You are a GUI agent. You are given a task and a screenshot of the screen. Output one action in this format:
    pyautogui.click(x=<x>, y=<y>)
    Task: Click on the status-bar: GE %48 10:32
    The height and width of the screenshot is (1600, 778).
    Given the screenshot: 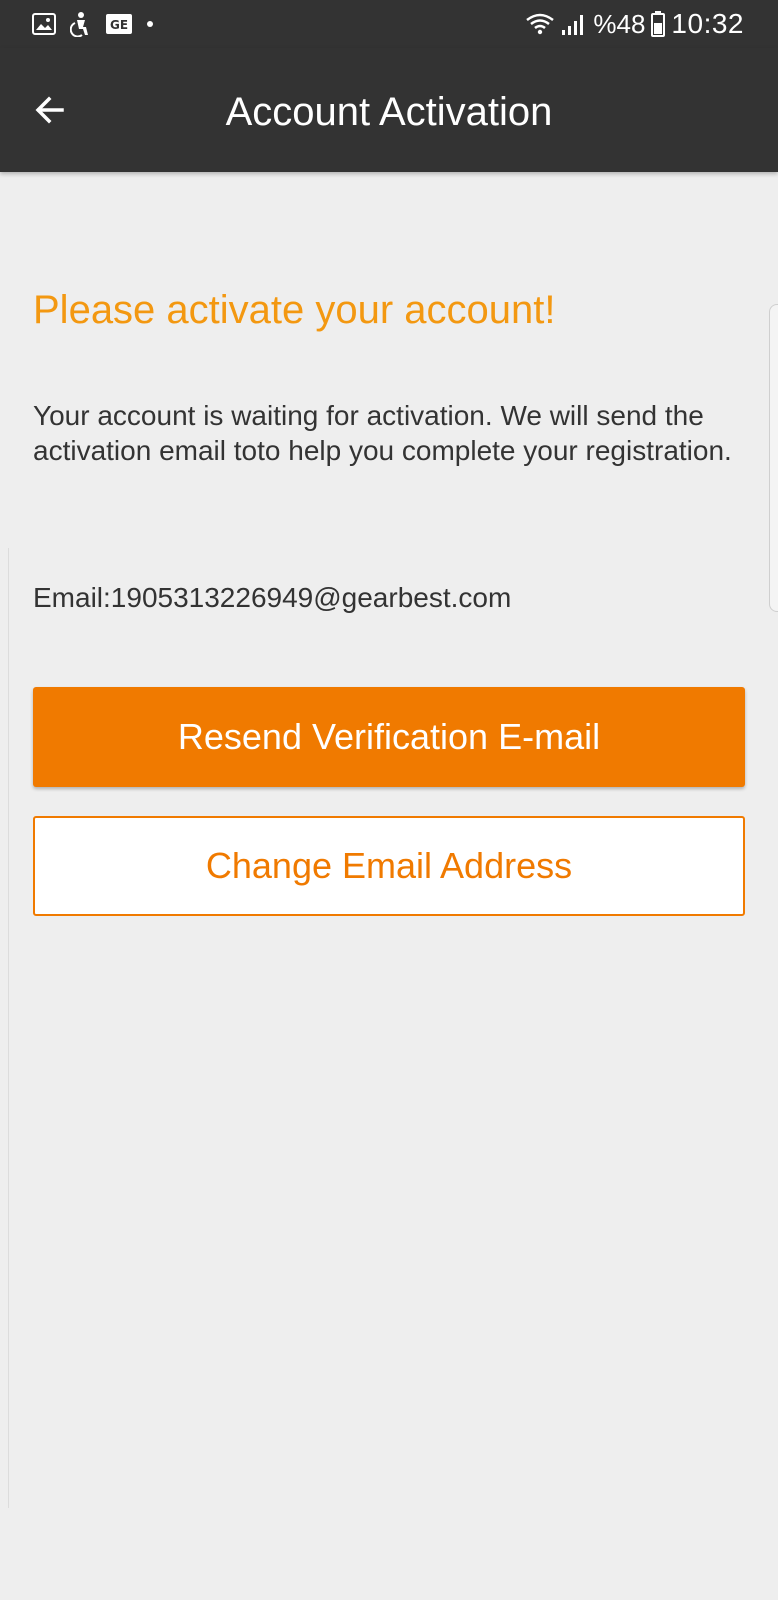 What is the action you would take?
    pyautogui.click(x=389, y=24)
    